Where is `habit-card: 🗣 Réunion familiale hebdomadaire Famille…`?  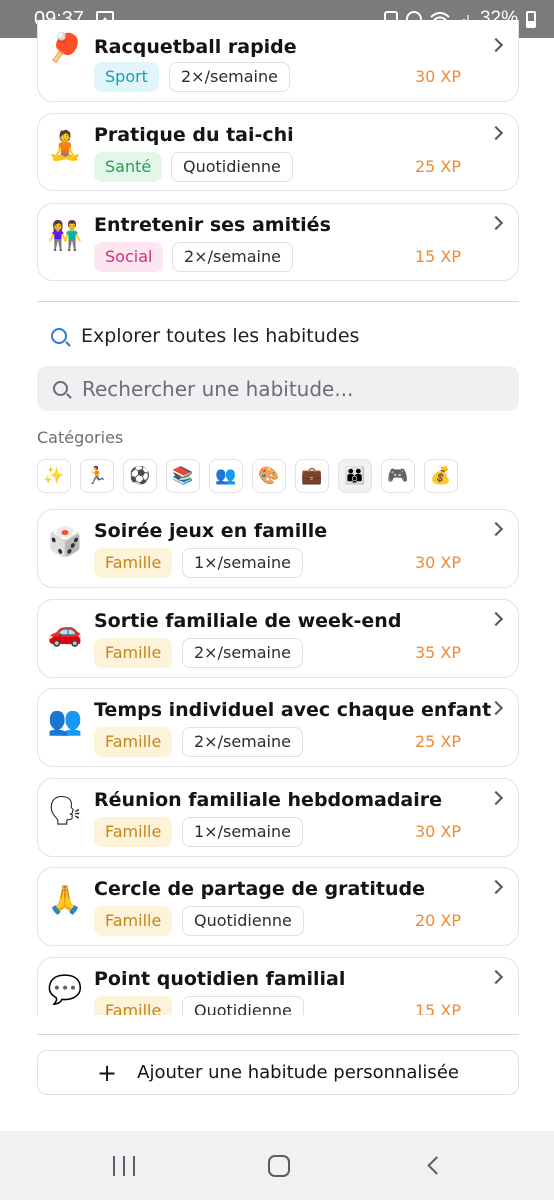 habit-card: 🗣 Réunion familiale hebdomadaire Famille… is located at coordinates (278, 817).